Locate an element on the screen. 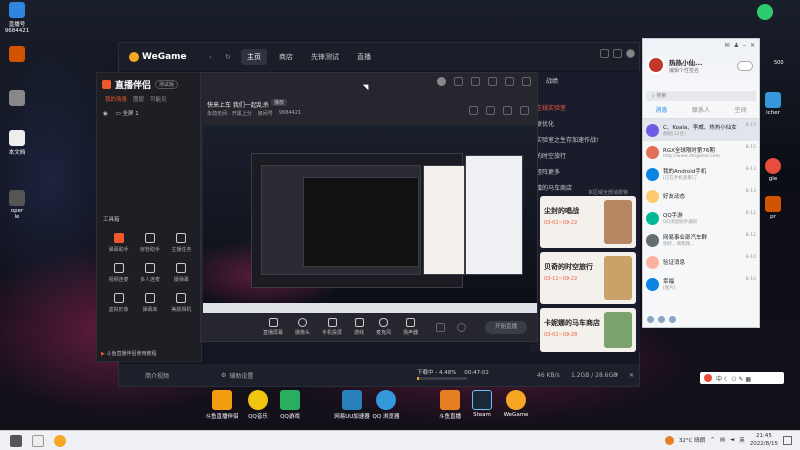  tab-beta: 先锋测试 is located at coordinates (325, 57).